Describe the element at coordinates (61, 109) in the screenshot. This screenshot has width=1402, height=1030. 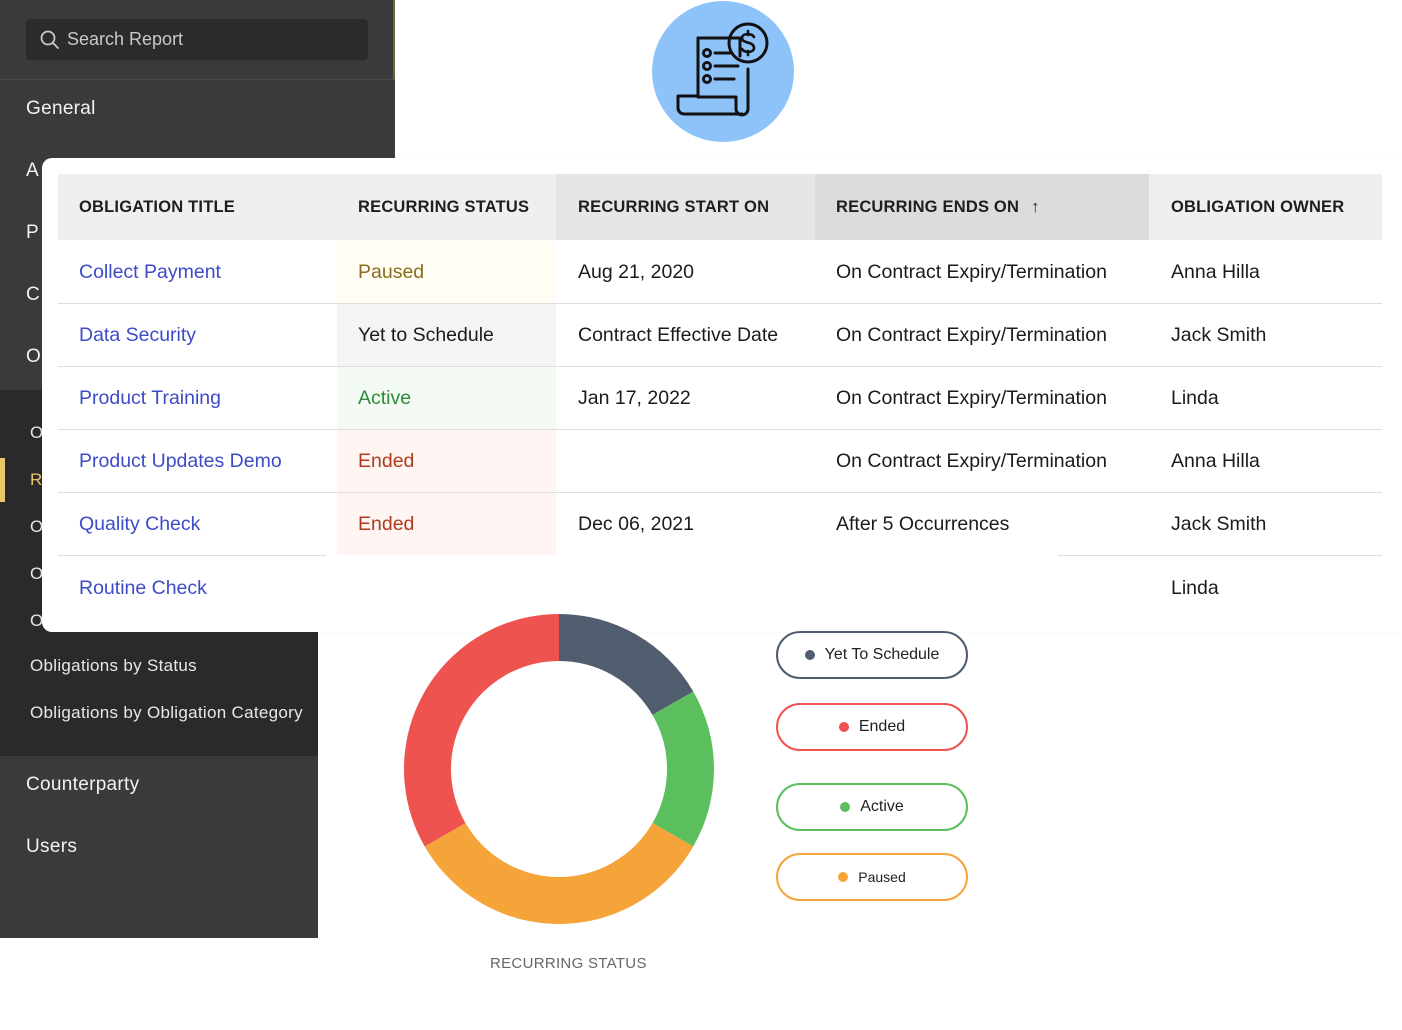
I see `sidebar-item-general: General` at that location.